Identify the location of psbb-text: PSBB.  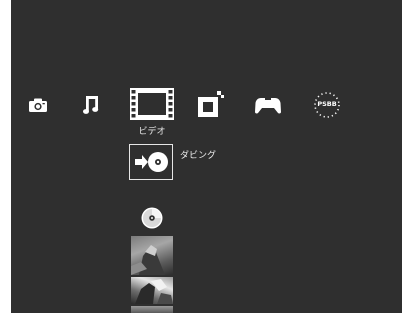
(327, 104).